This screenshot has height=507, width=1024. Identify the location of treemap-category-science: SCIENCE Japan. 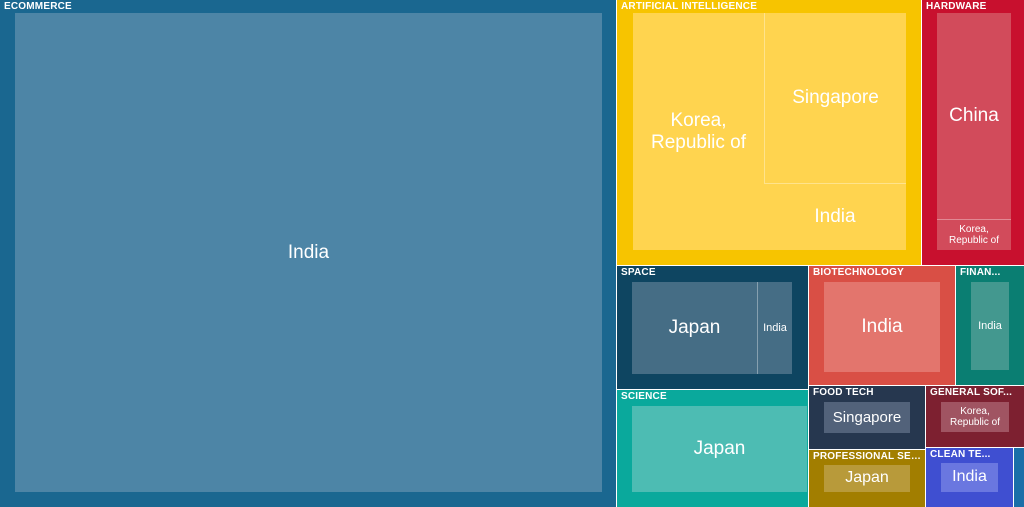
(712, 448).